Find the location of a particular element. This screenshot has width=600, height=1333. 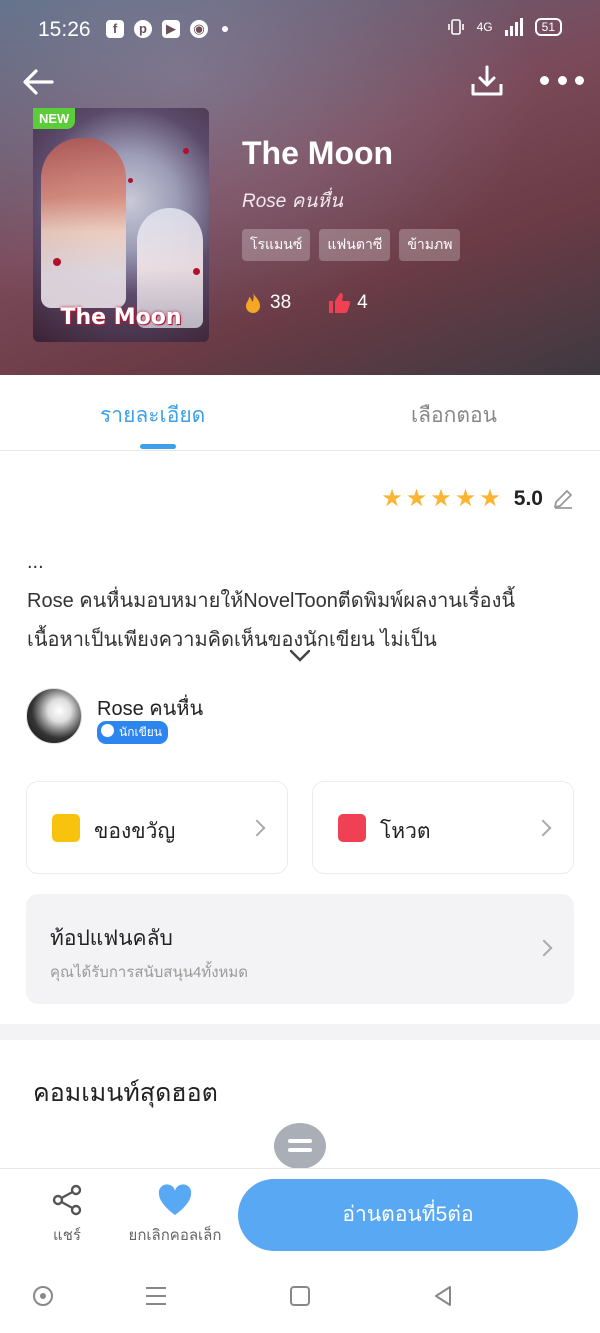

status-indicators: 4G 51 is located at coordinates (504, 27).